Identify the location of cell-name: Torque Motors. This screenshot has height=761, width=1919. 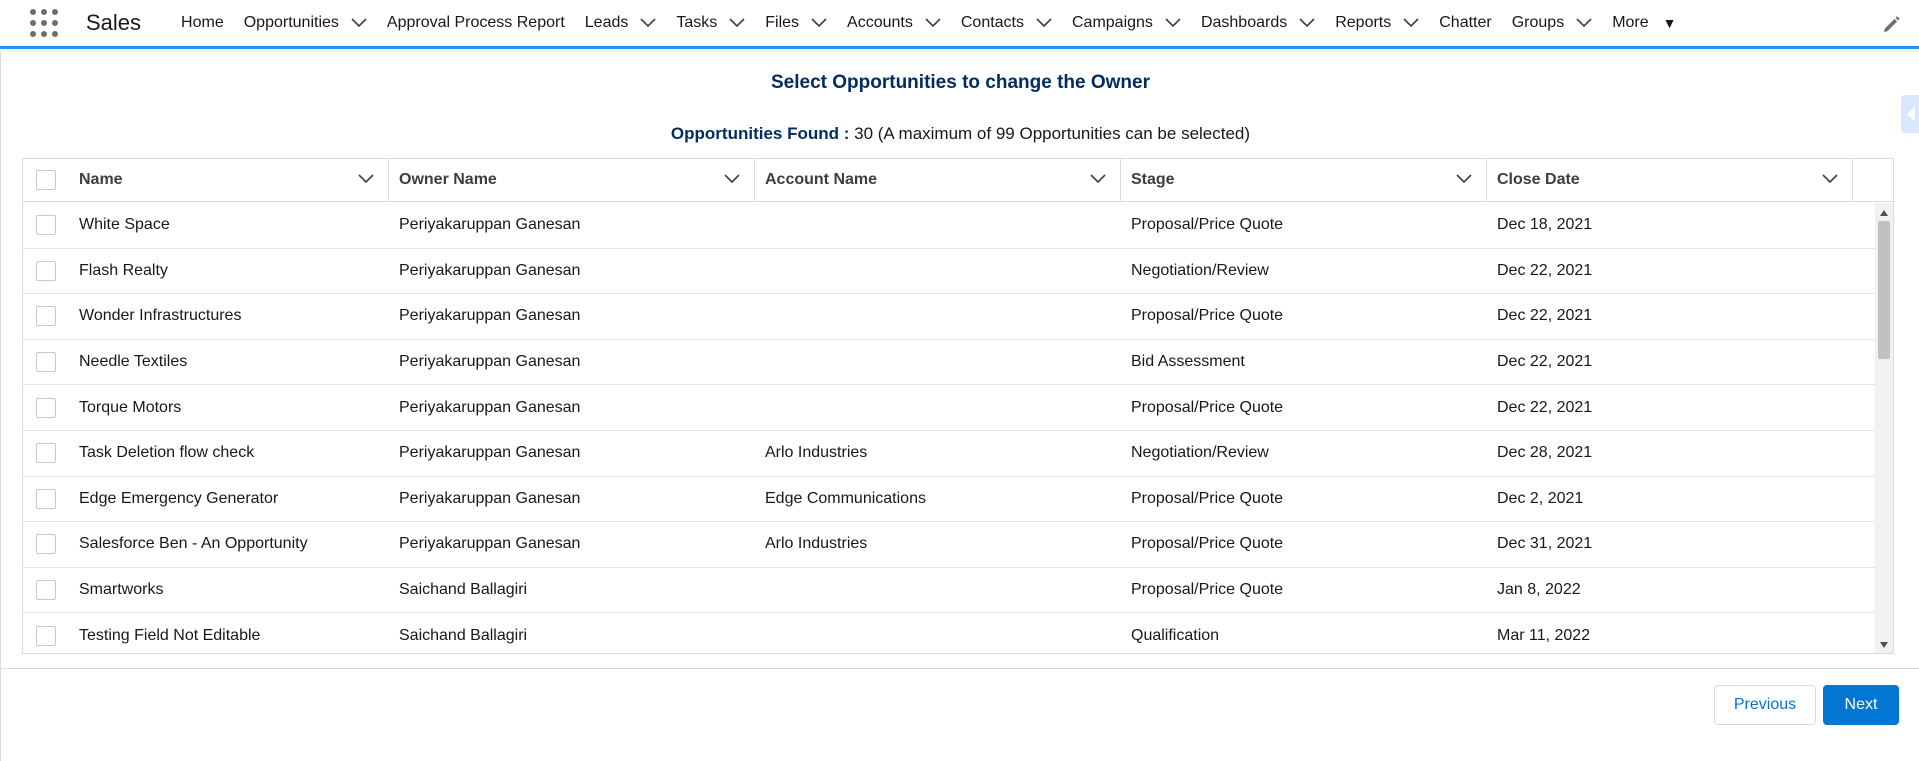
(130, 407).